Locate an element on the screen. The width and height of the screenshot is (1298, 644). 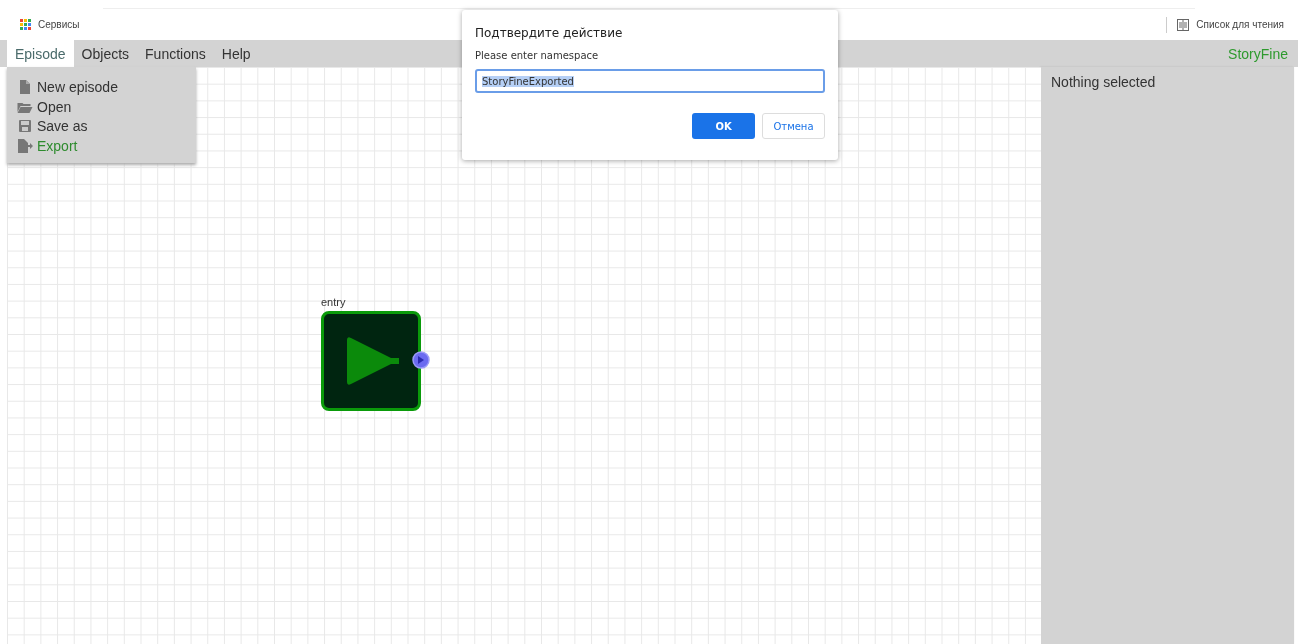
node-label: entry is located at coordinates (333, 302).